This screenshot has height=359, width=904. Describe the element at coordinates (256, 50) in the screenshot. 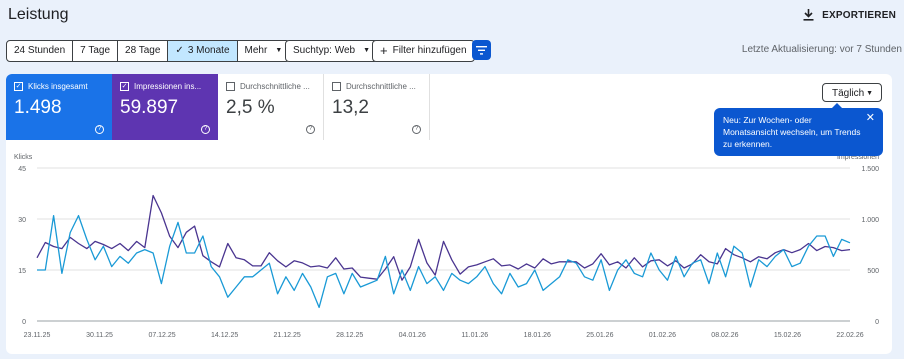

I see `range-more-label: Mehr` at that location.